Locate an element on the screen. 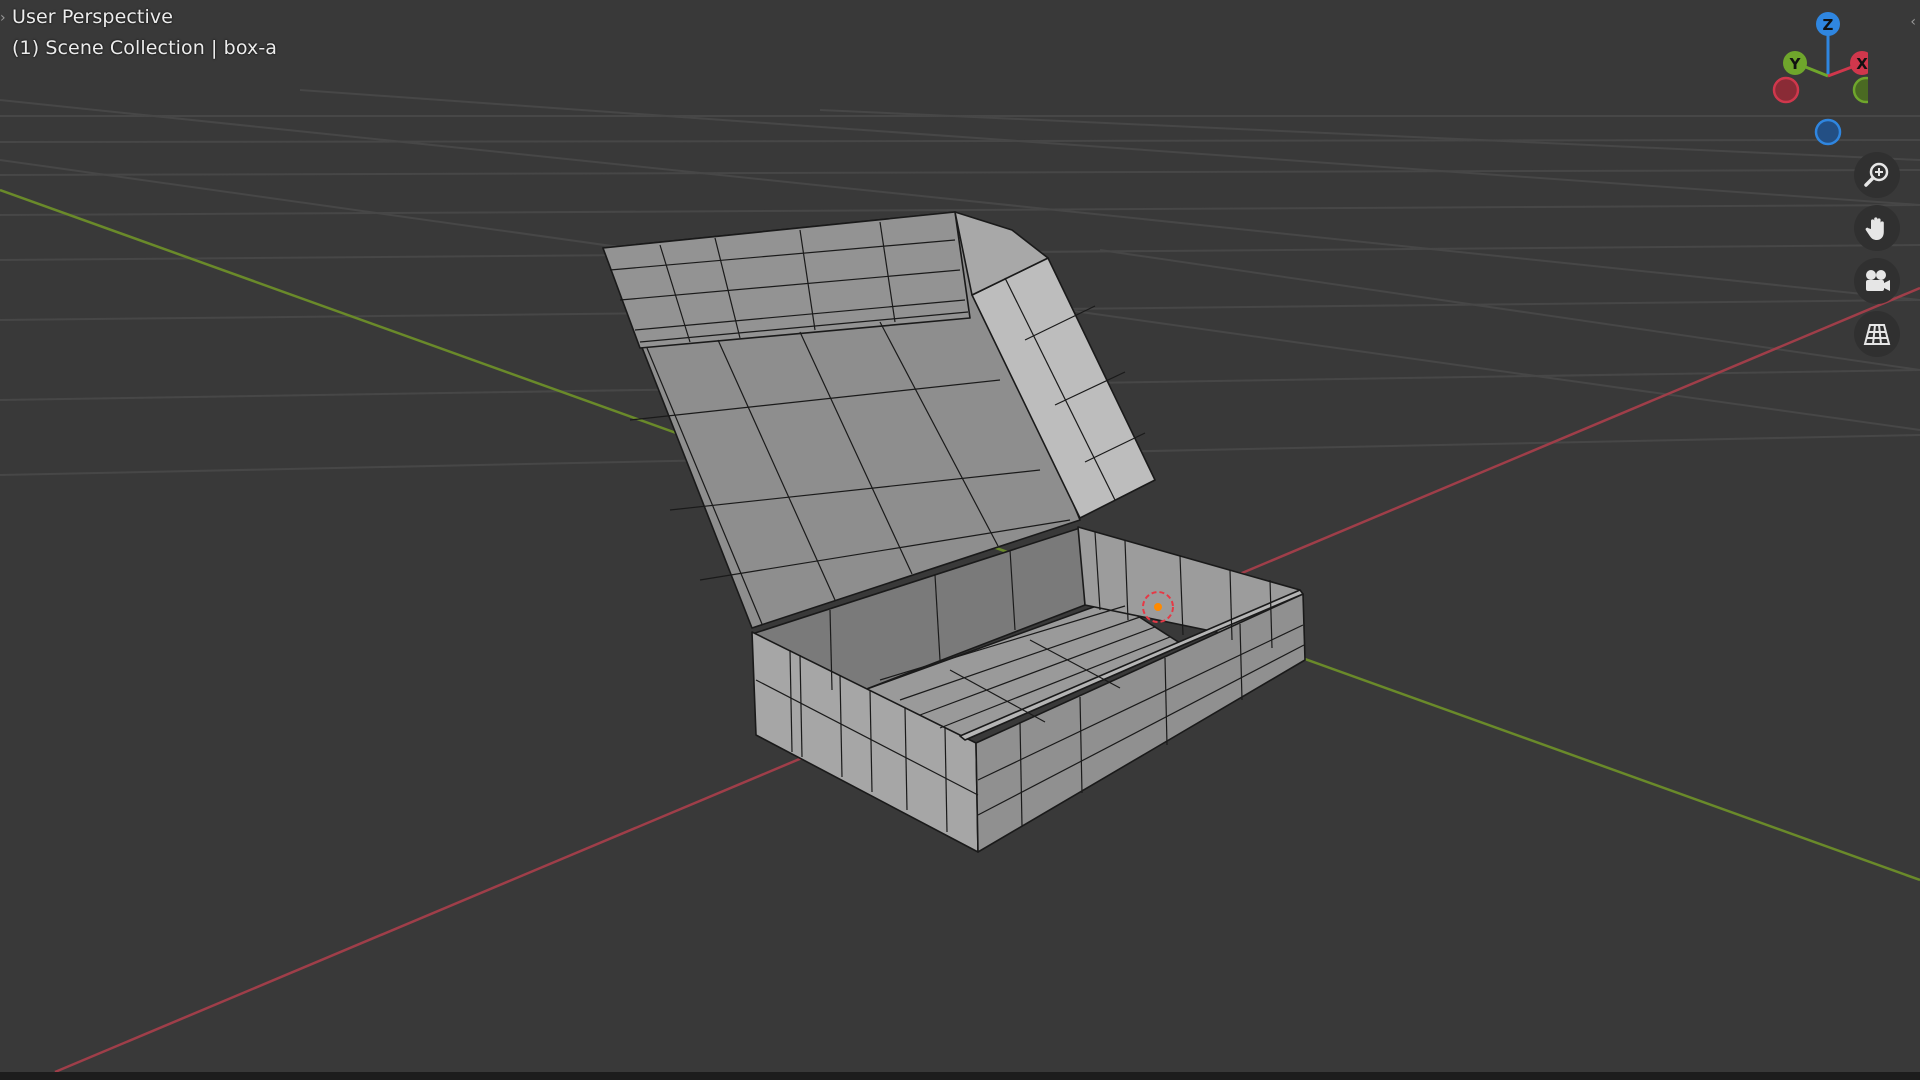 This screenshot has height=1080, width=1920. gizmo-z-axis: Z is located at coordinates (1828, 24).